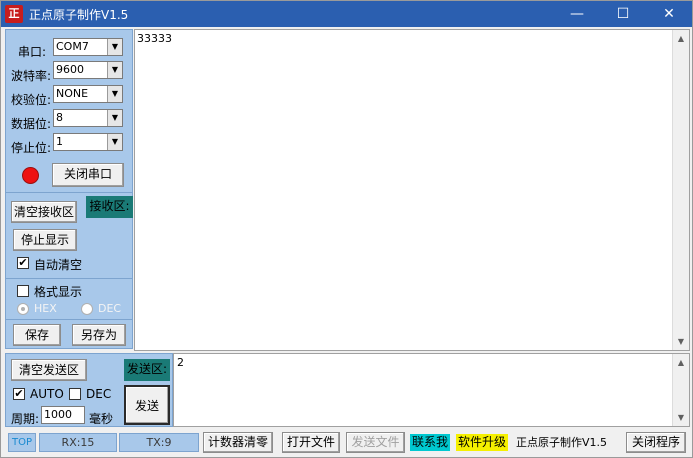 This screenshot has width=693, height=458. Describe the element at coordinates (23, 309) in the screenshot. I see `hex-radio` at that location.